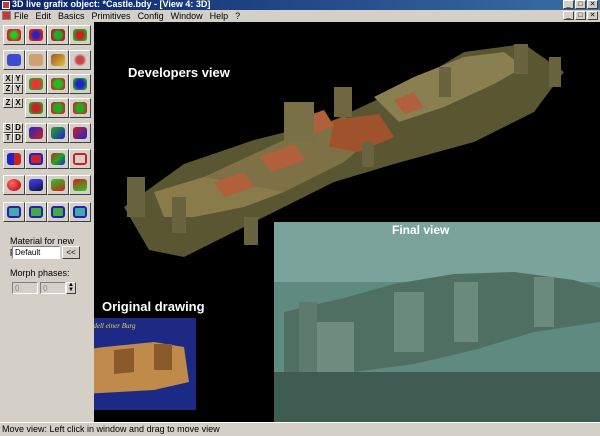 The width and height of the screenshot is (600, 436). What do you see at coordinates (8, 89) in the screenshot?
I see `axis-z-button: Z` at bounding box center [8, 89].